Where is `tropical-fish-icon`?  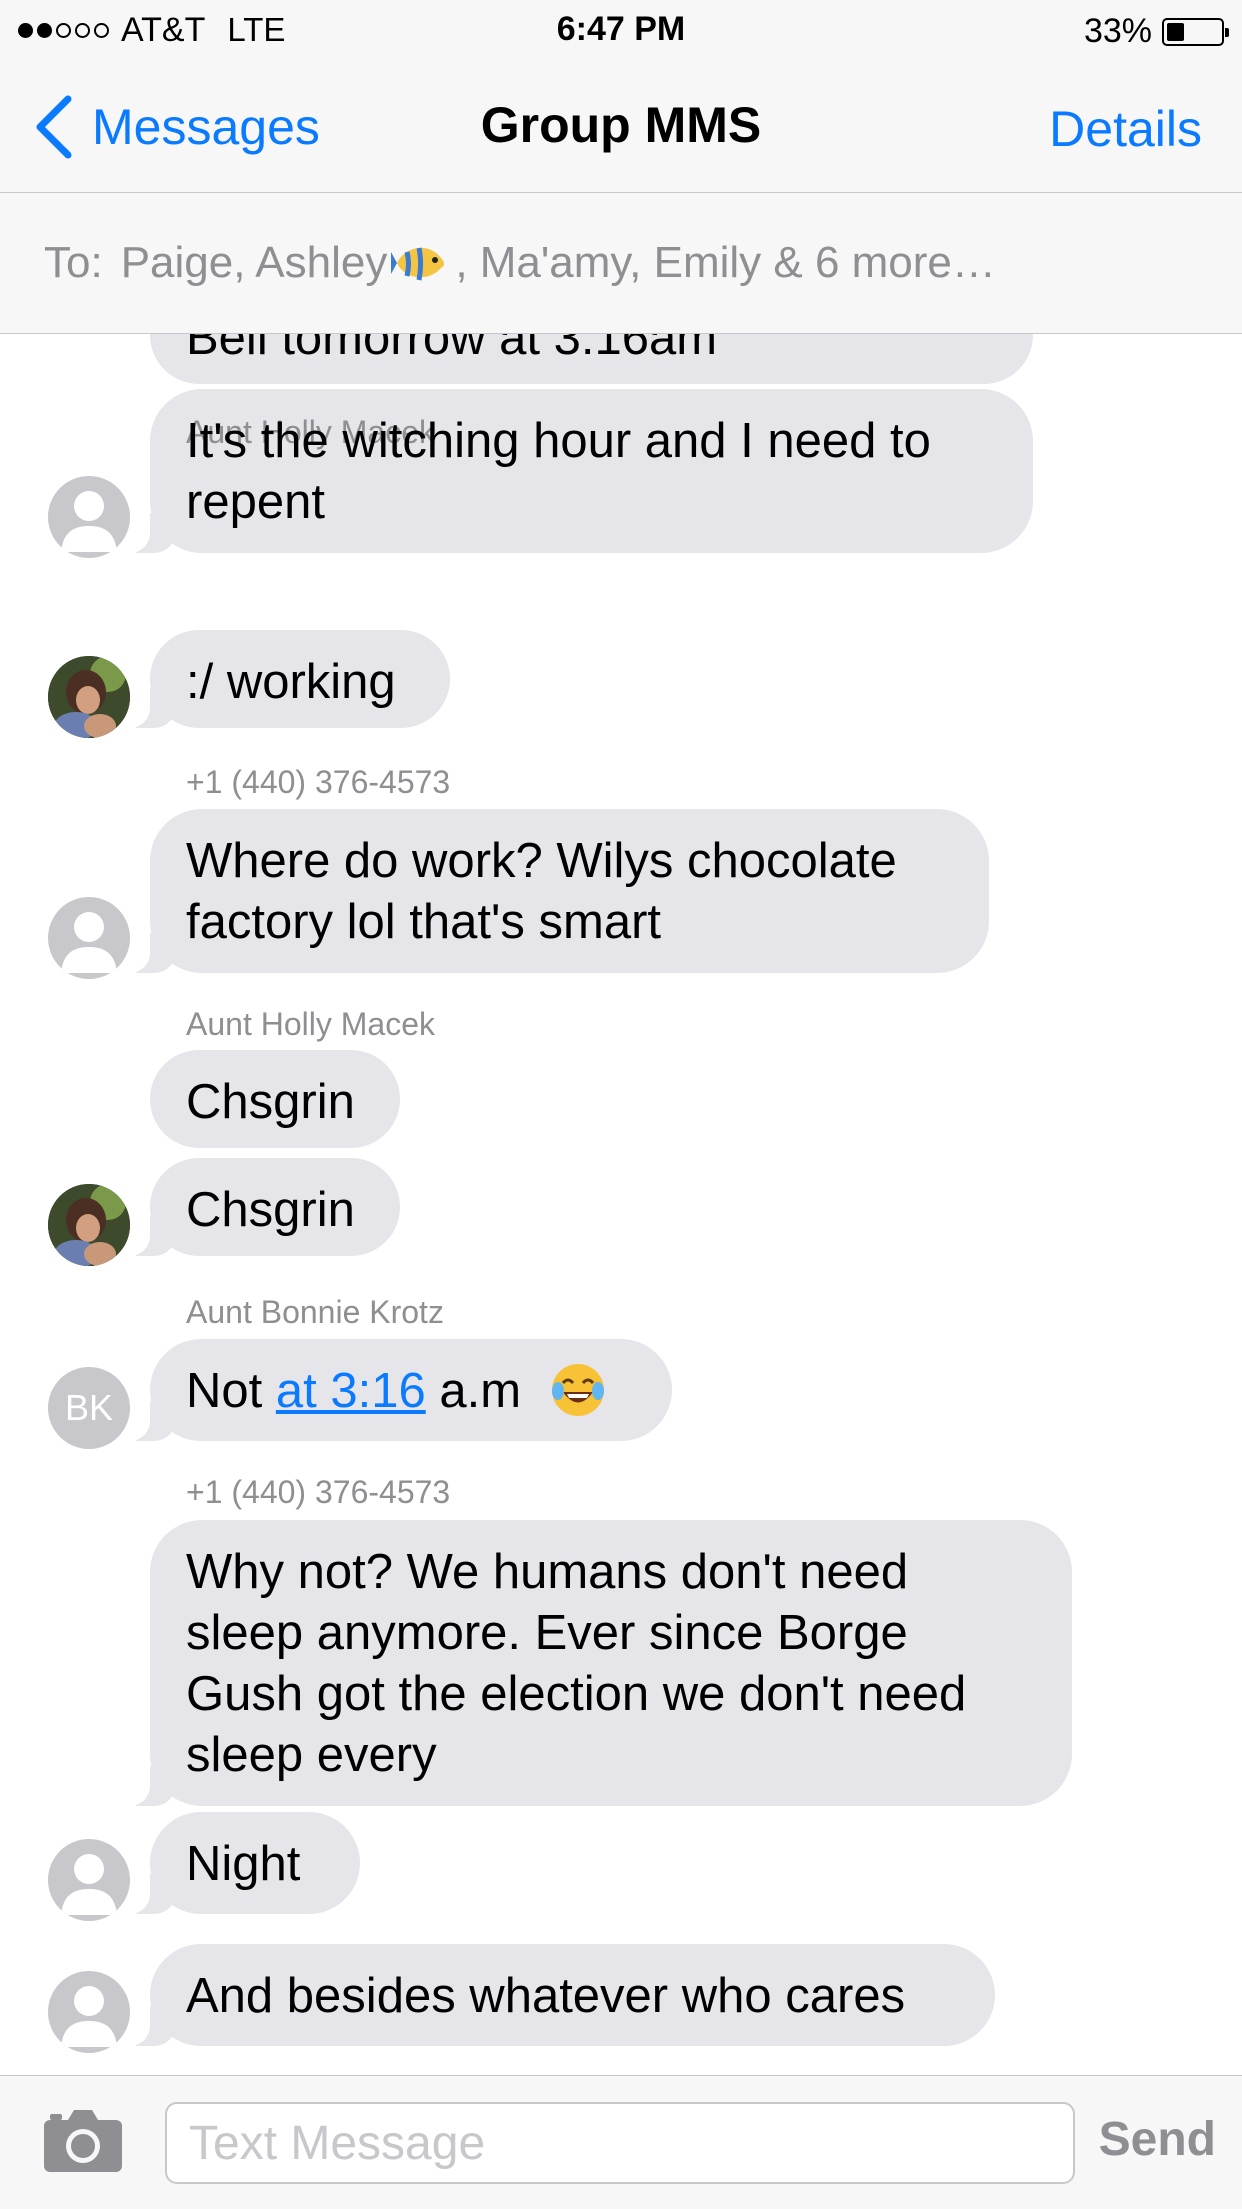
tropical-fish-icon is located at coordinates (418, 264).